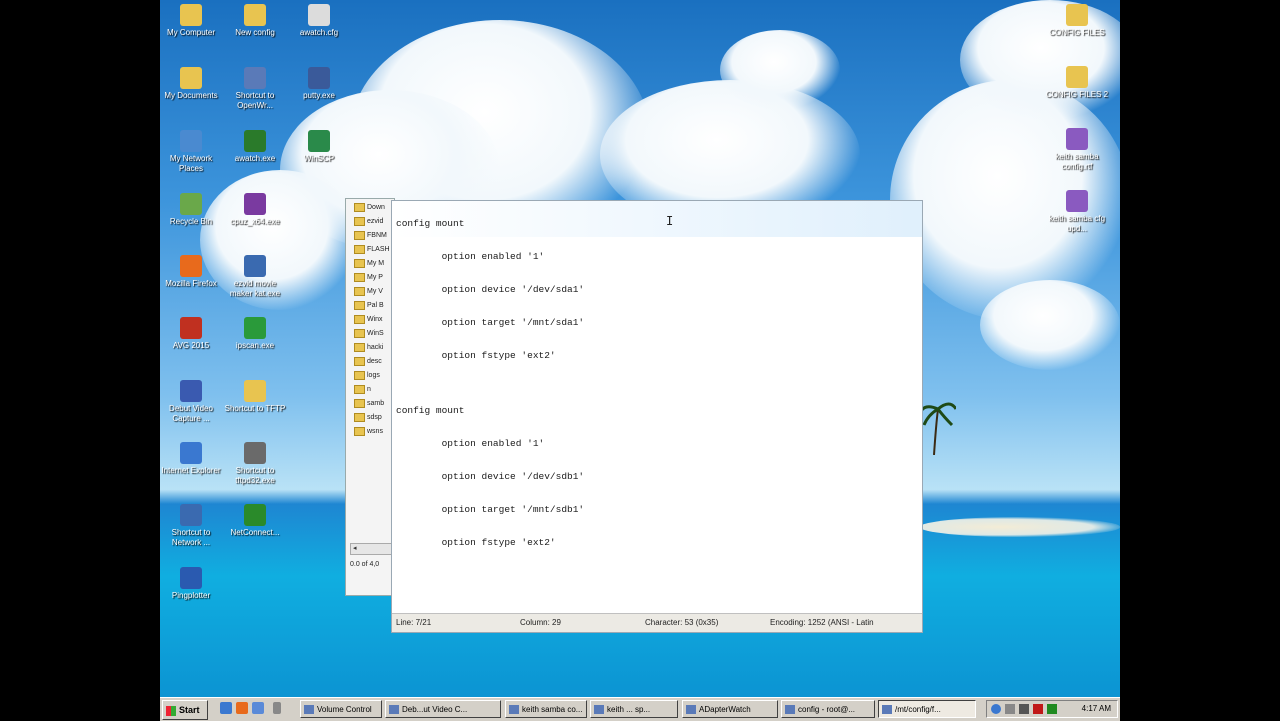 The image size is (1280, 721). Describe the element at coordinates (255, 334) in the screenshot. I see `desktop-icon: ipscan.exe` at that location.